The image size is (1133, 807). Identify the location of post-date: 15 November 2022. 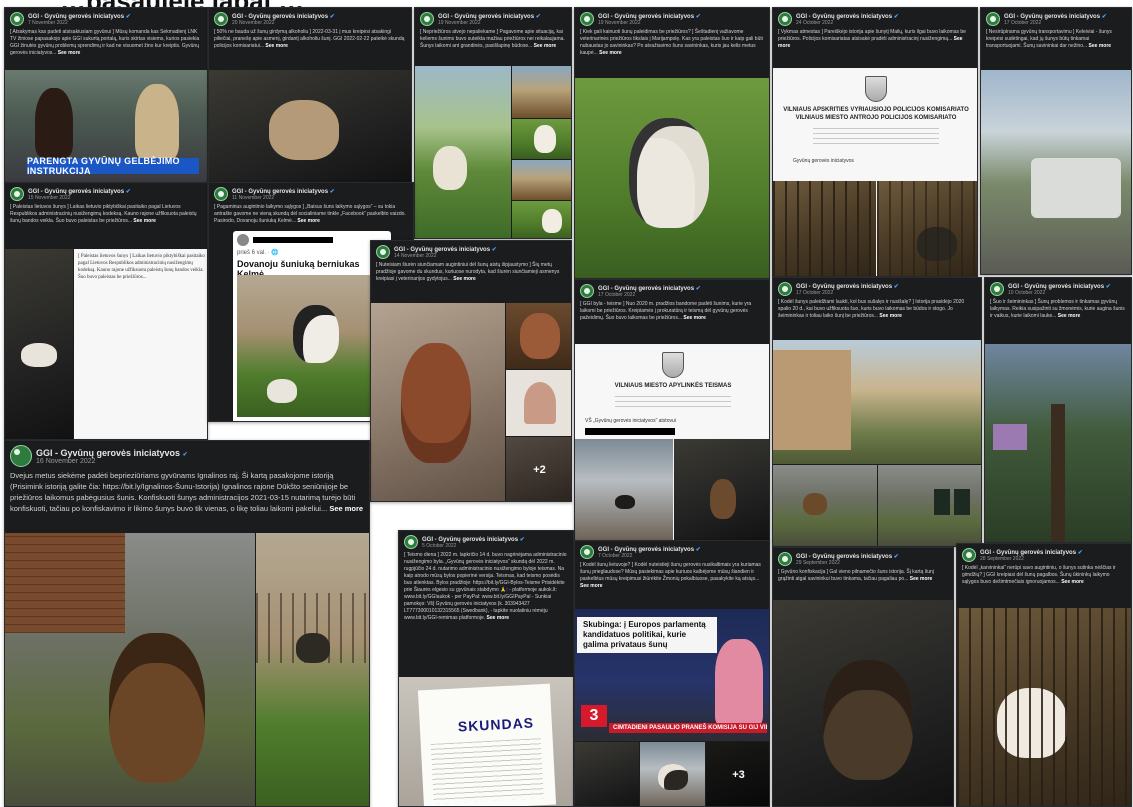
(79, 198).